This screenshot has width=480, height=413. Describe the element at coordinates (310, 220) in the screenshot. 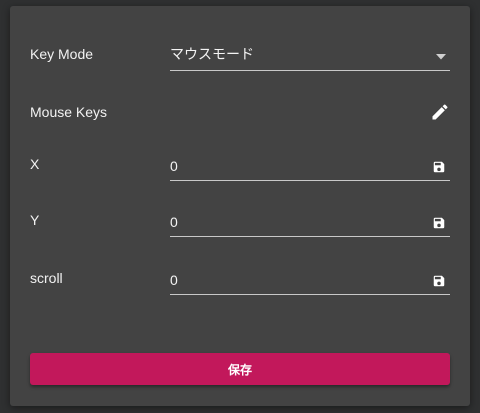

I see `y-input: 0` at that location.